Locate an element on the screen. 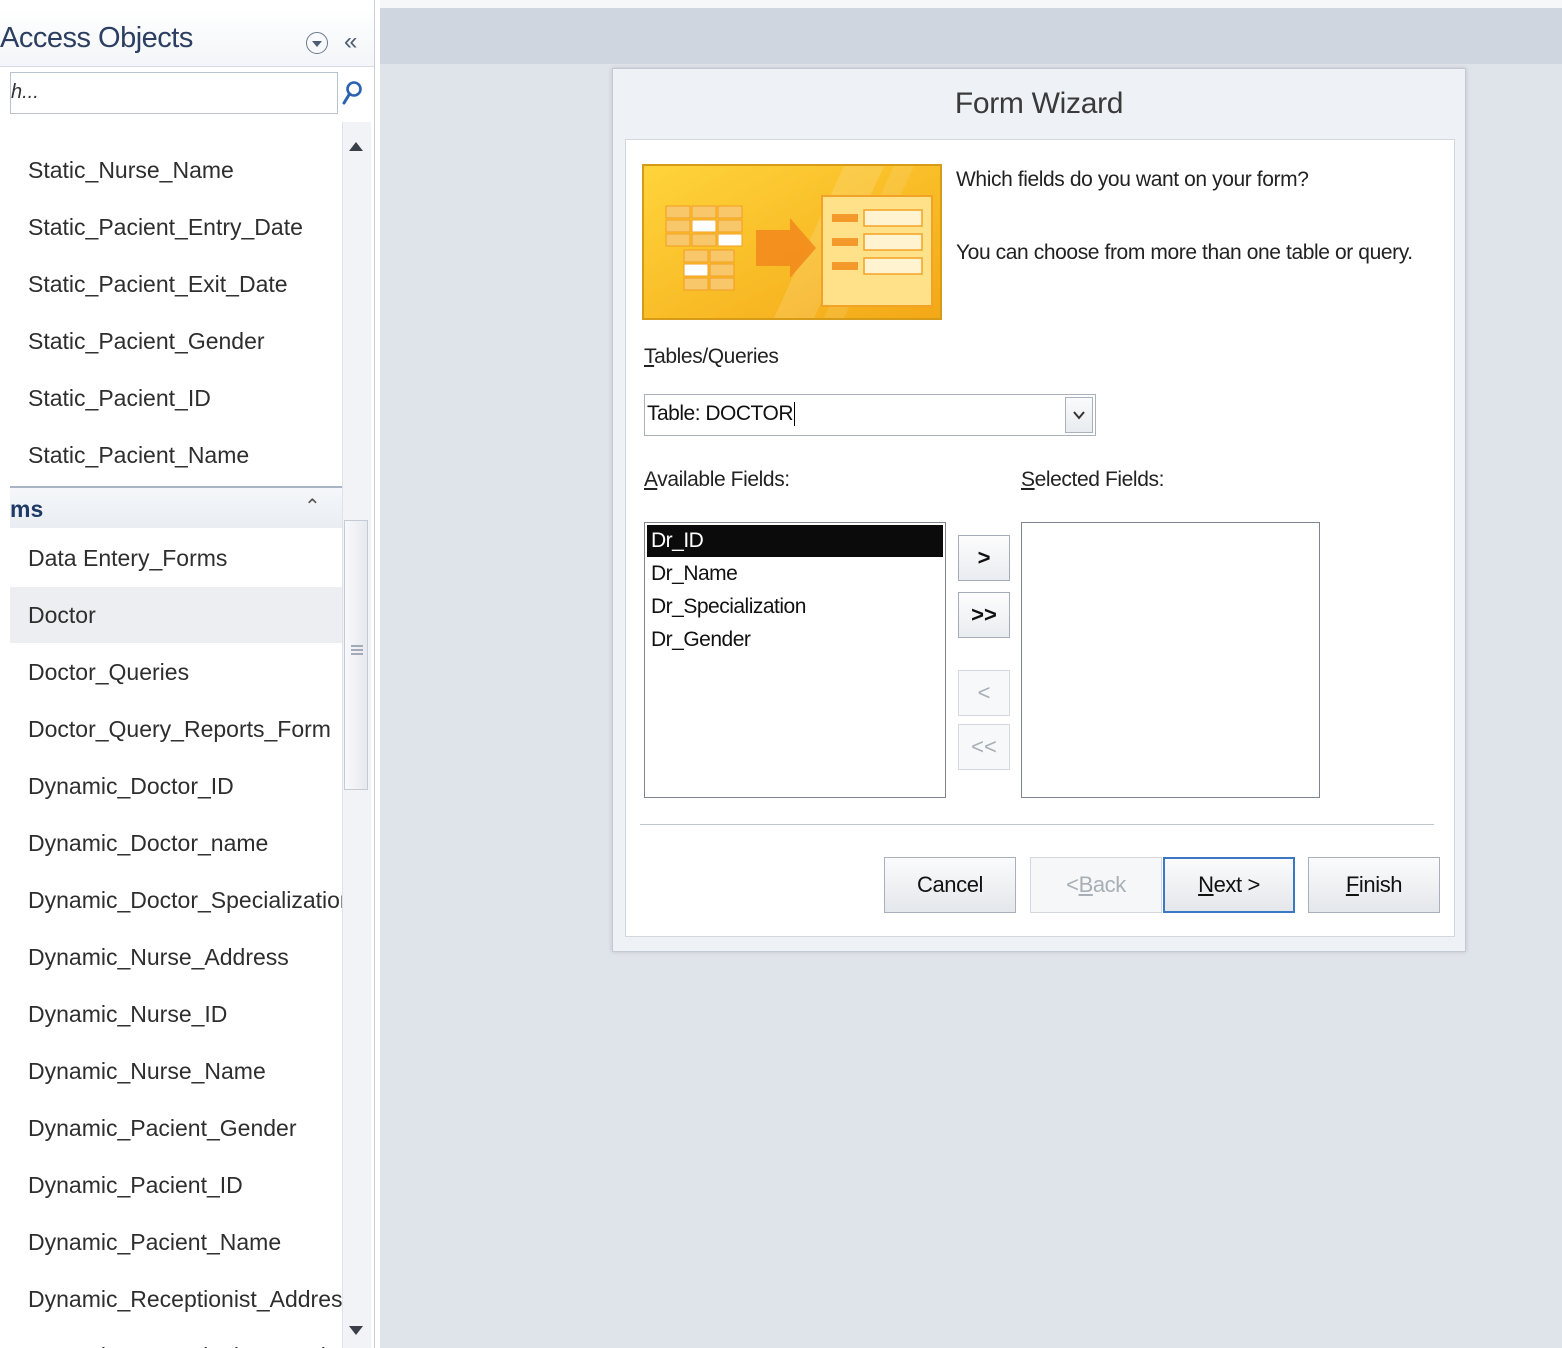 The height and width of the screenshot is (1348, 1562). nav-group-label: ms is located at coordinates (27, 509).